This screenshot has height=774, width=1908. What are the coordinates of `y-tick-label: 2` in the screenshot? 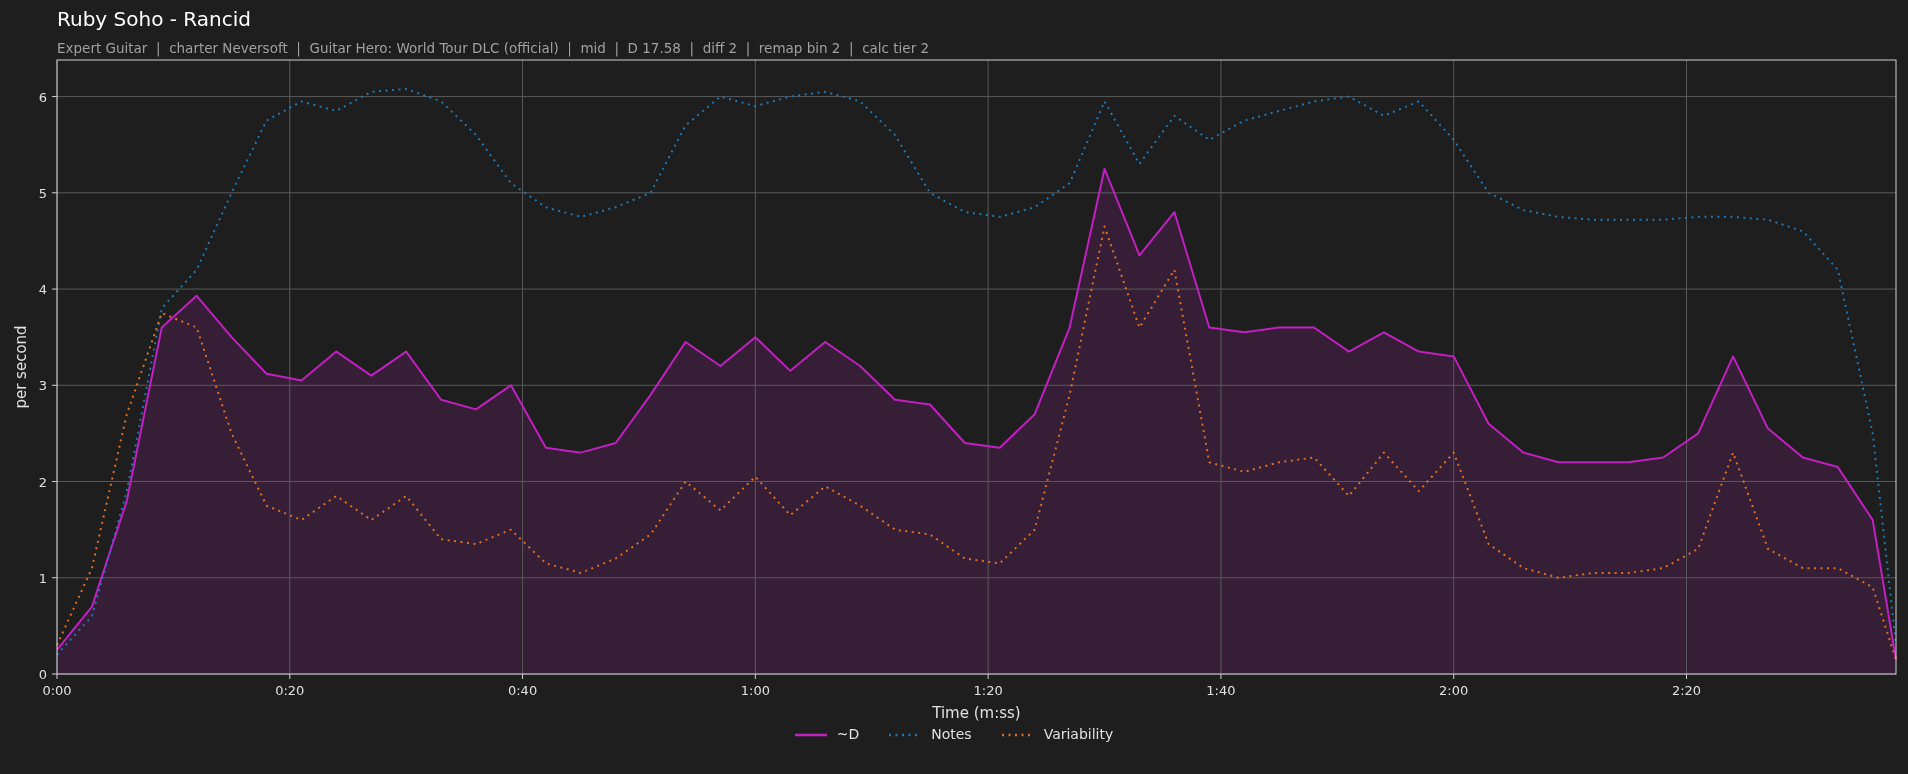 It's located at (42, 482).